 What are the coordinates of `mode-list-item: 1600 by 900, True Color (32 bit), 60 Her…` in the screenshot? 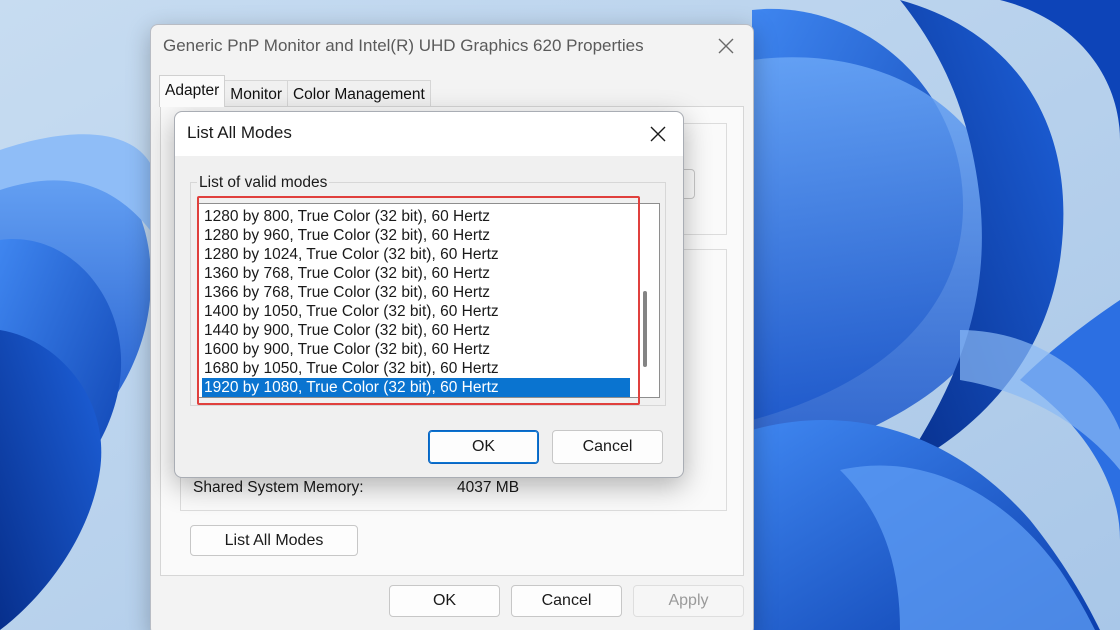 It's located at (416, 349).